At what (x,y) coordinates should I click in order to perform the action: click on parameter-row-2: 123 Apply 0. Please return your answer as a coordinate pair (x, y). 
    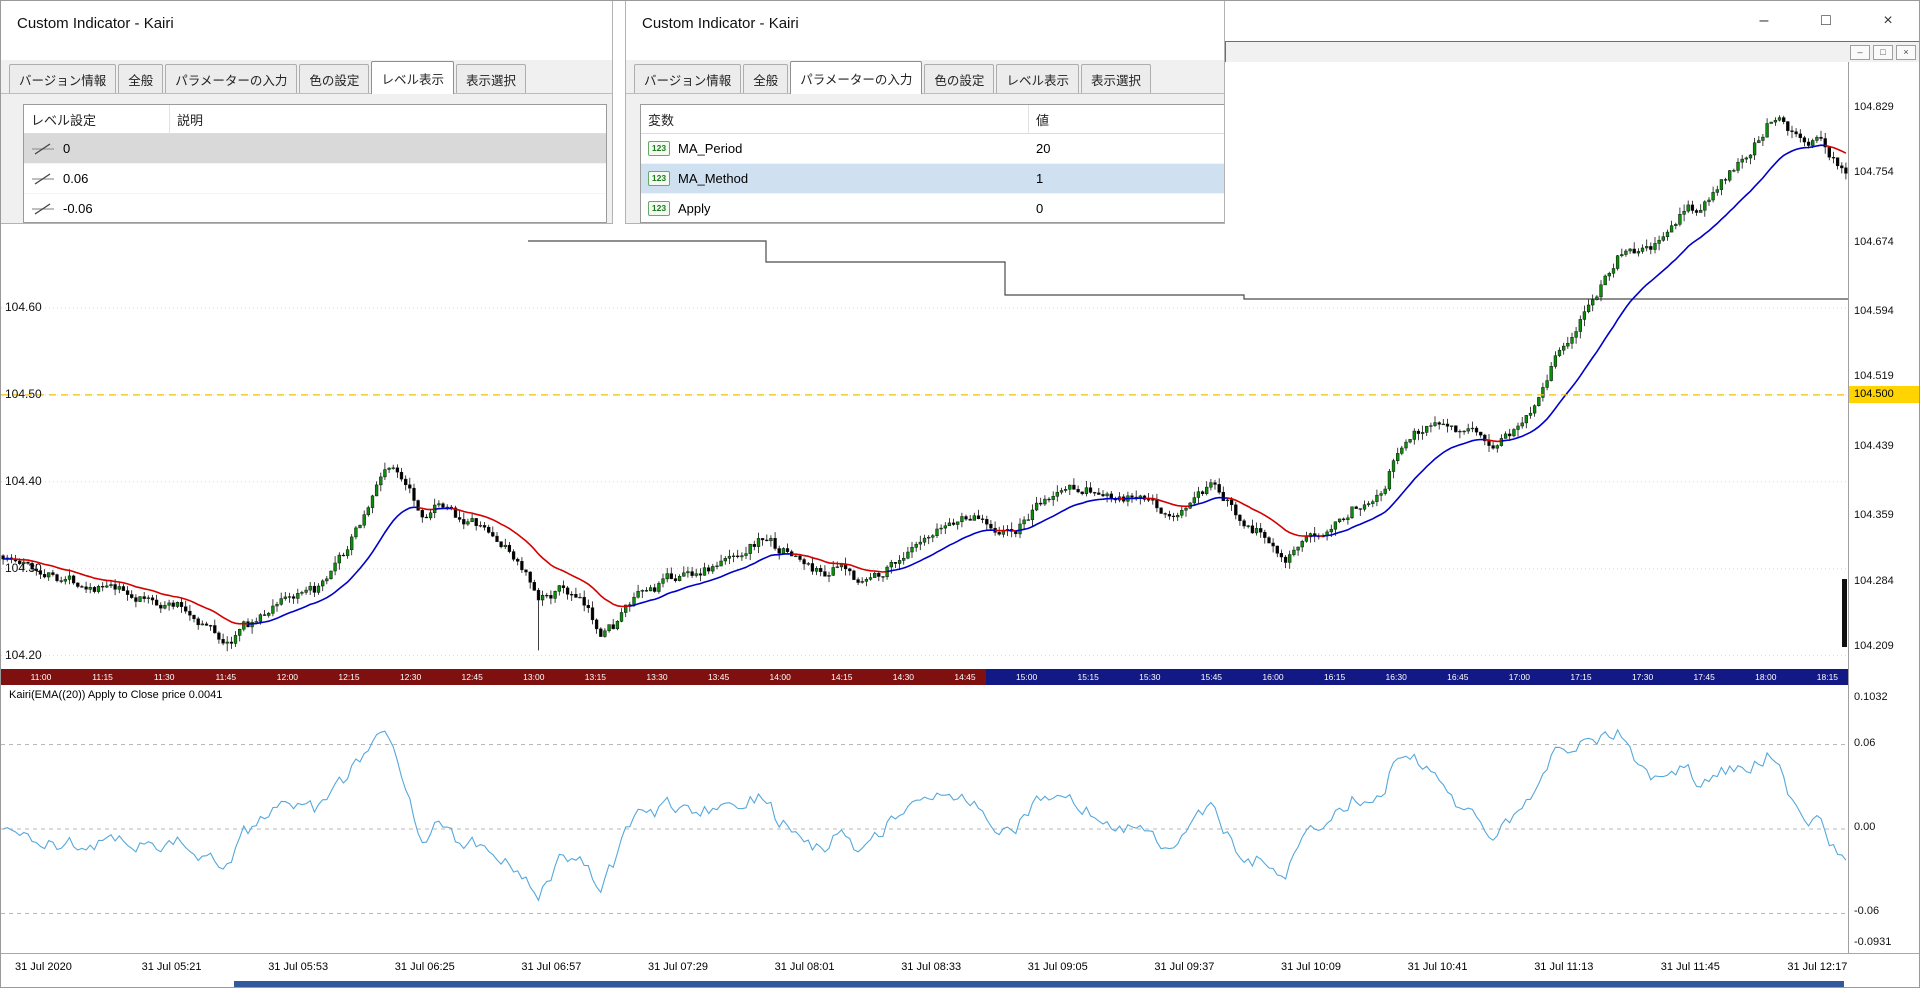
    Looking at the image, I should click on (932, 208).